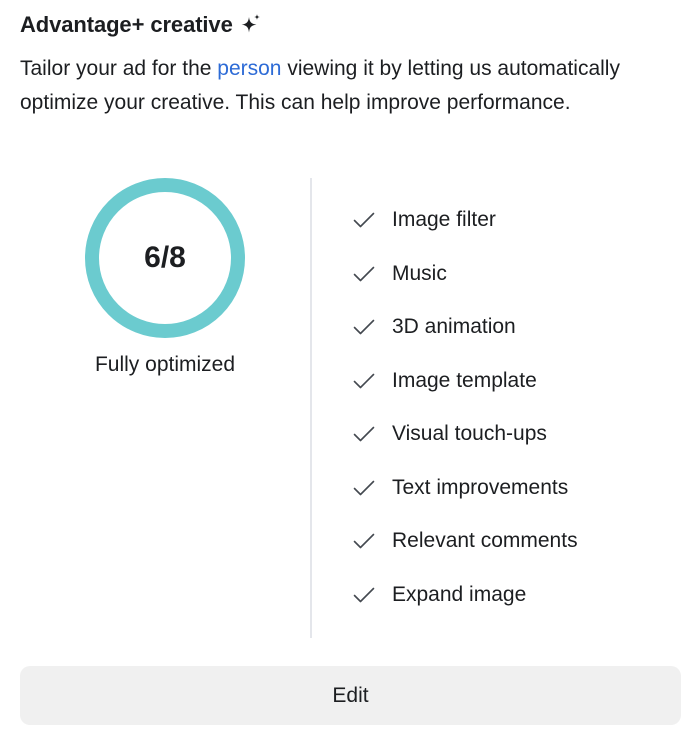 The image size is (700, 743). I want to click on sparkle-icon, so click(251, 24).